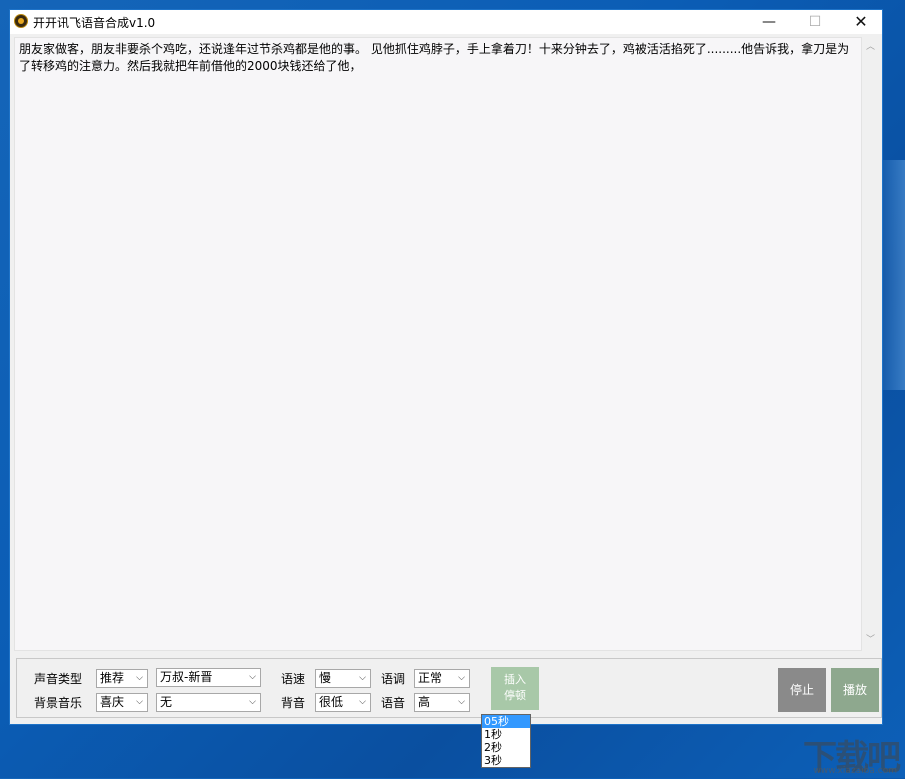 This screenshot has height=779, width=905. What do you see at coordinates (343, 678) in the screenshot?
I see `speed-select: 慢 ⌵` at bounding box center [343, 678].